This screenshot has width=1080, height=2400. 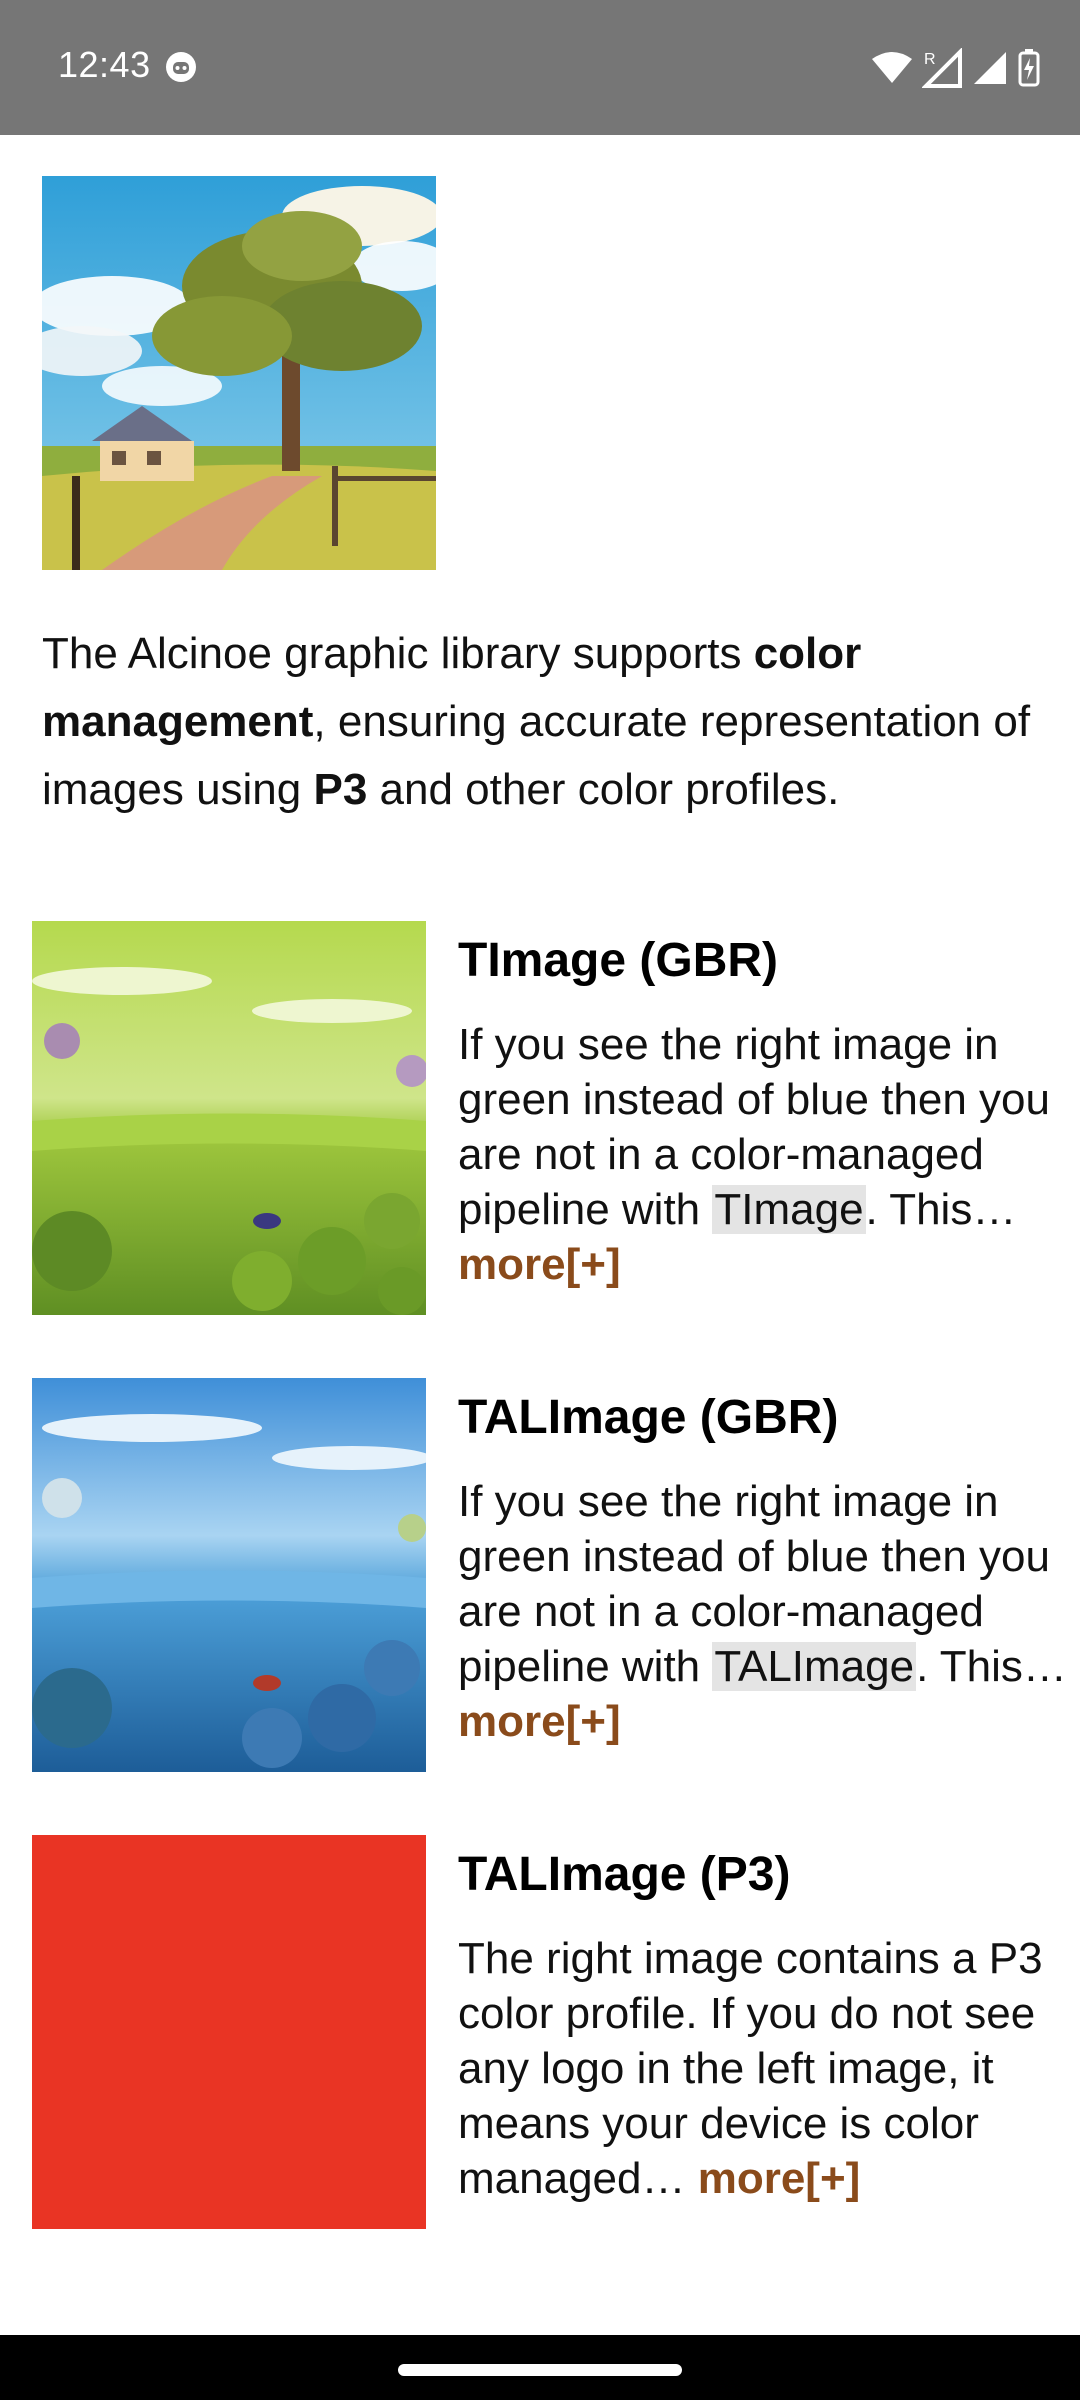 What do you see at coordinates (990, 68) in the screenshot?
I see `signal-icon` at bounding box center [990, 68].